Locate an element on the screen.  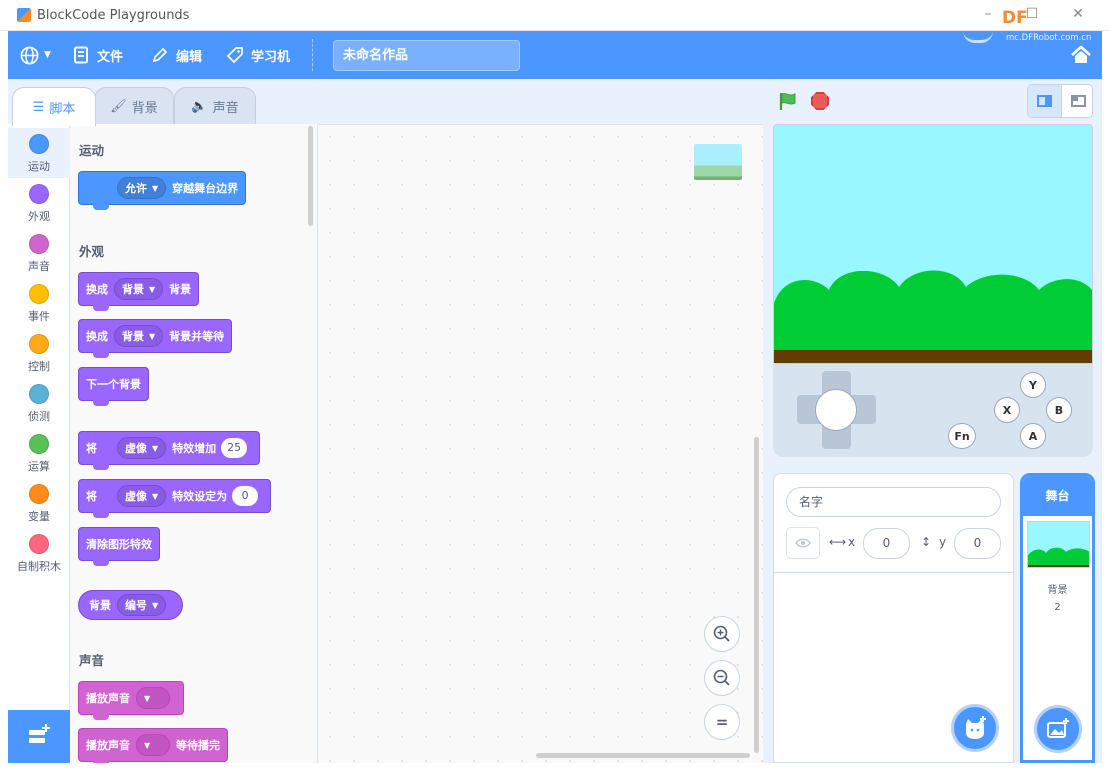
sprite-info: 名字 ⟷ x 0 ↕ y 0 is located at coordinates (893, 523).